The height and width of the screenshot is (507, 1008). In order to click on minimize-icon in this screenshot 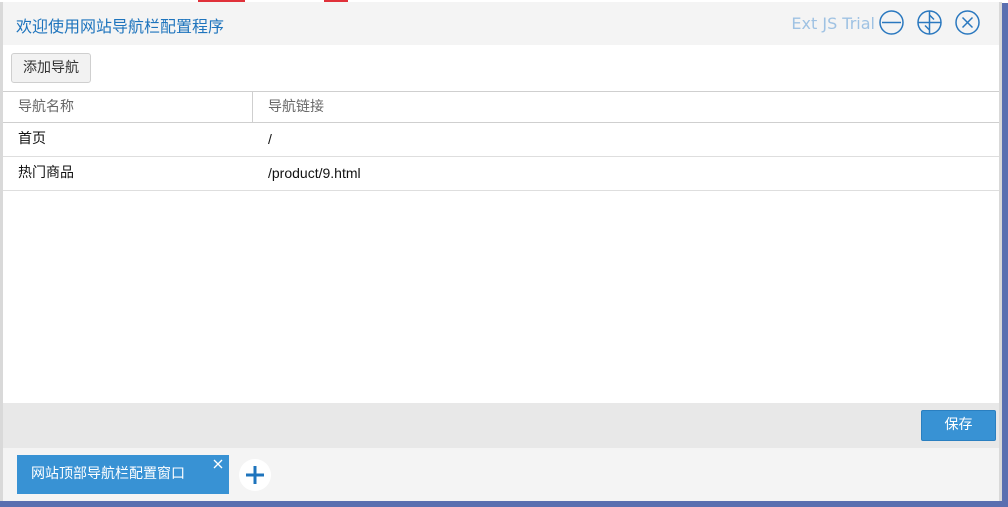, I will do `click(891, 22)`.